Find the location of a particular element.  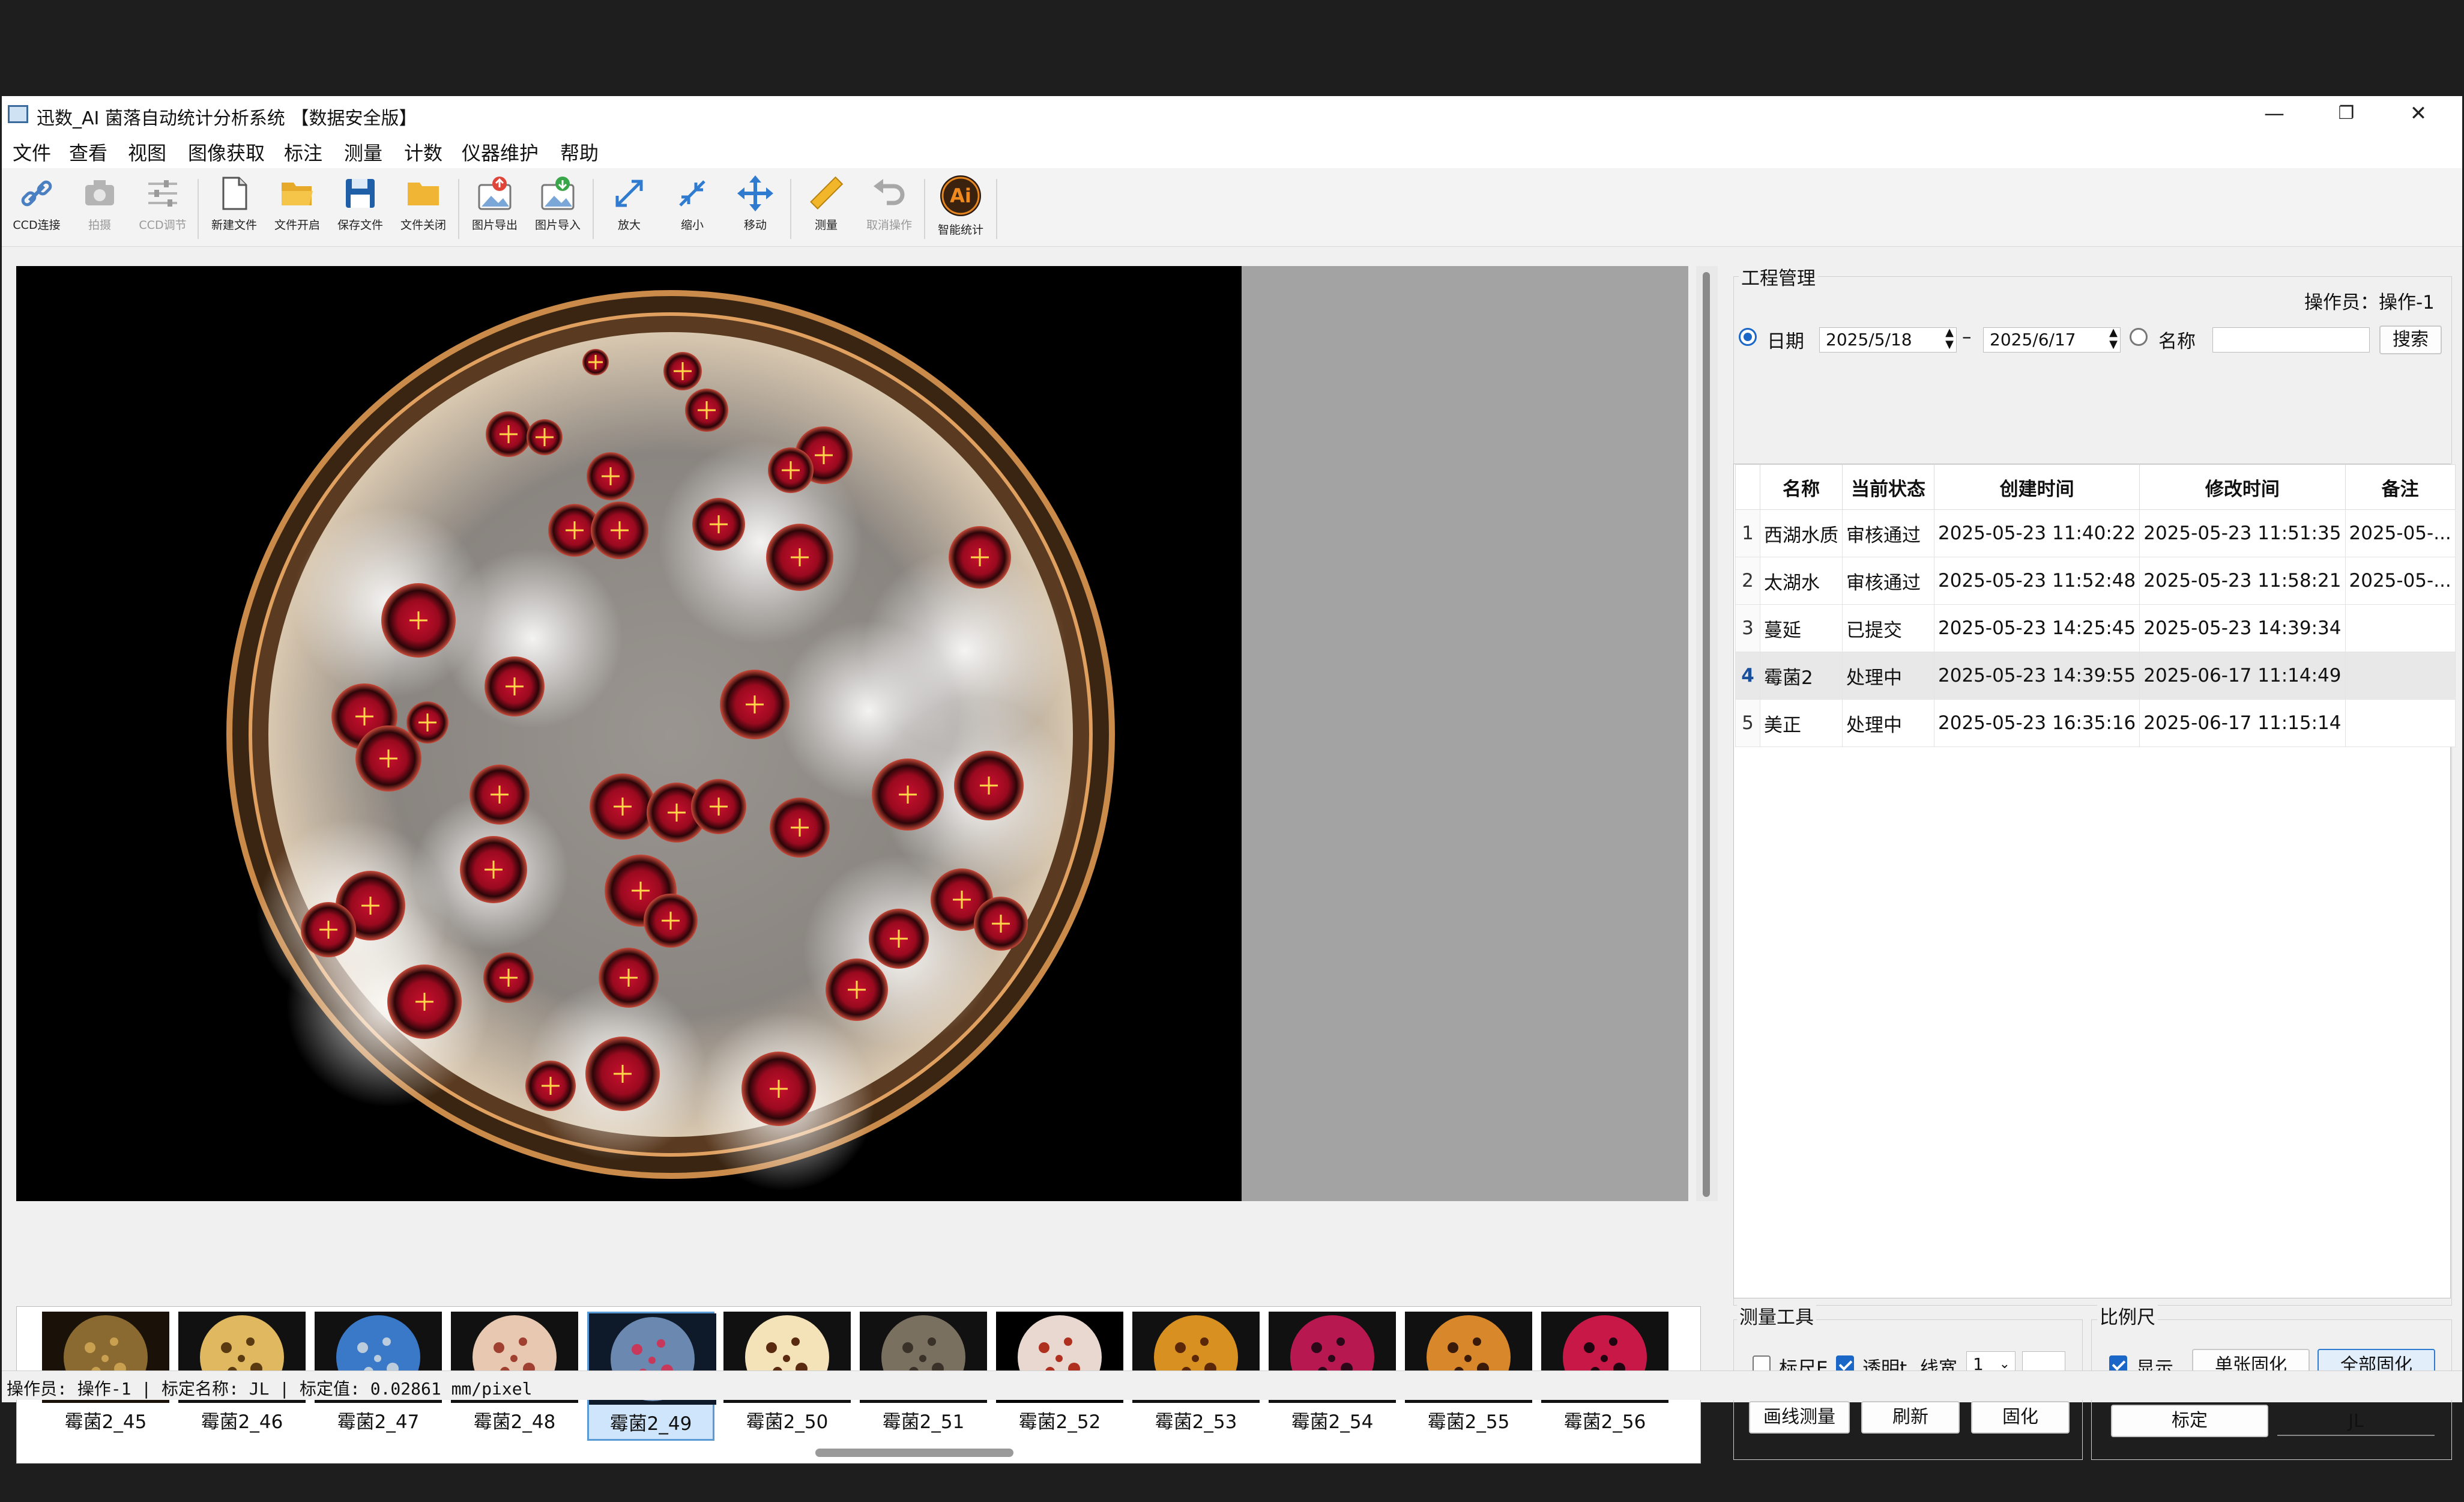

scale-title: 比例尺 is located at coordinates (2127, 1315).